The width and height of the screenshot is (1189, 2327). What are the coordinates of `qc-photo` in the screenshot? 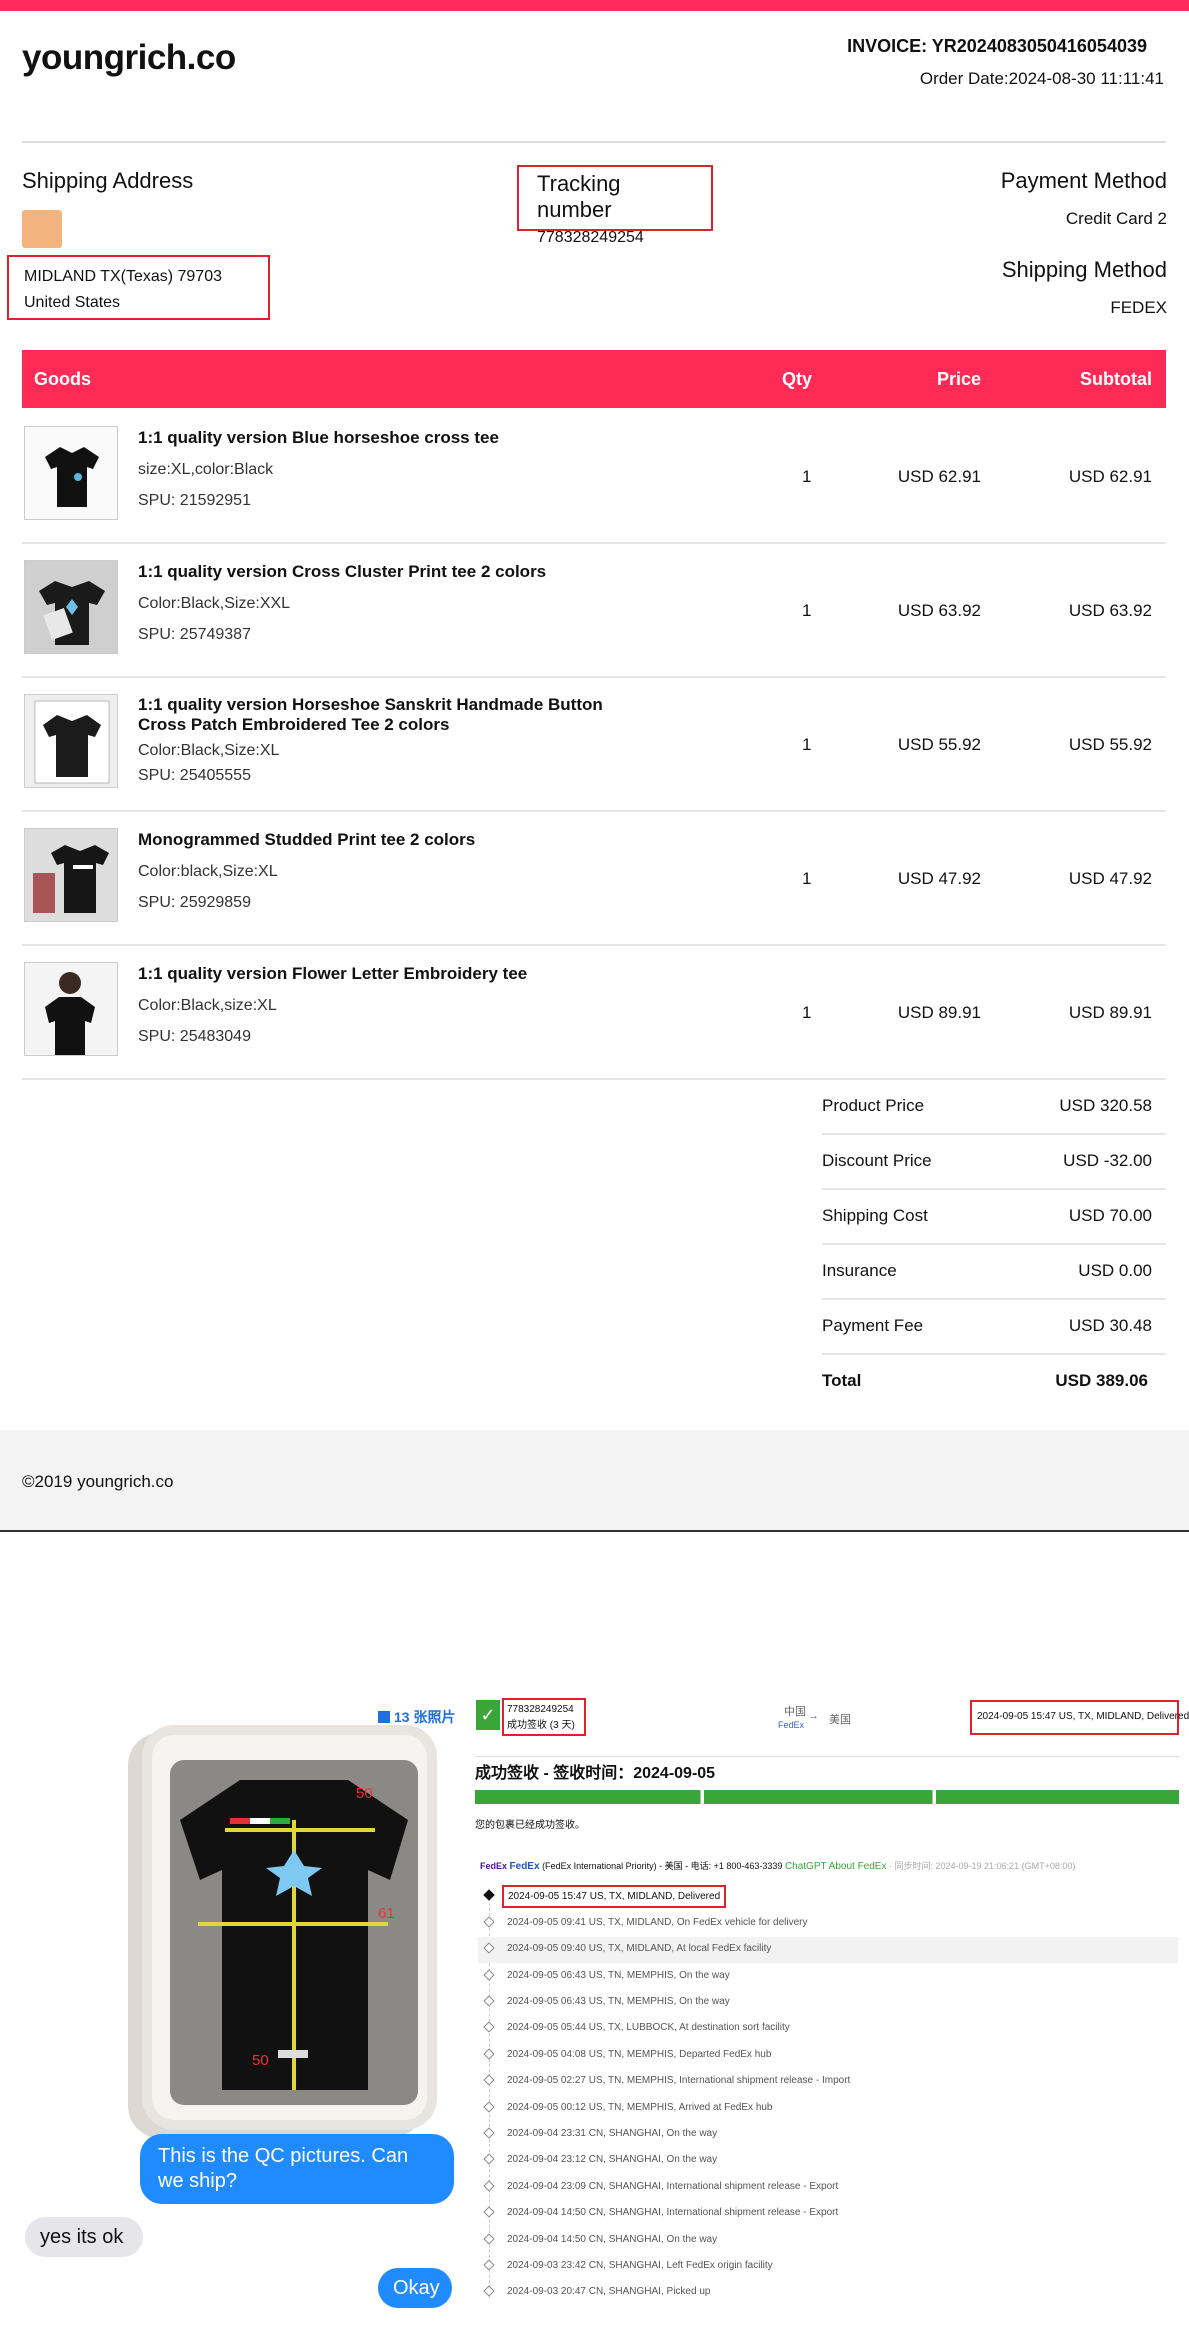 It's located at (294, 1932).